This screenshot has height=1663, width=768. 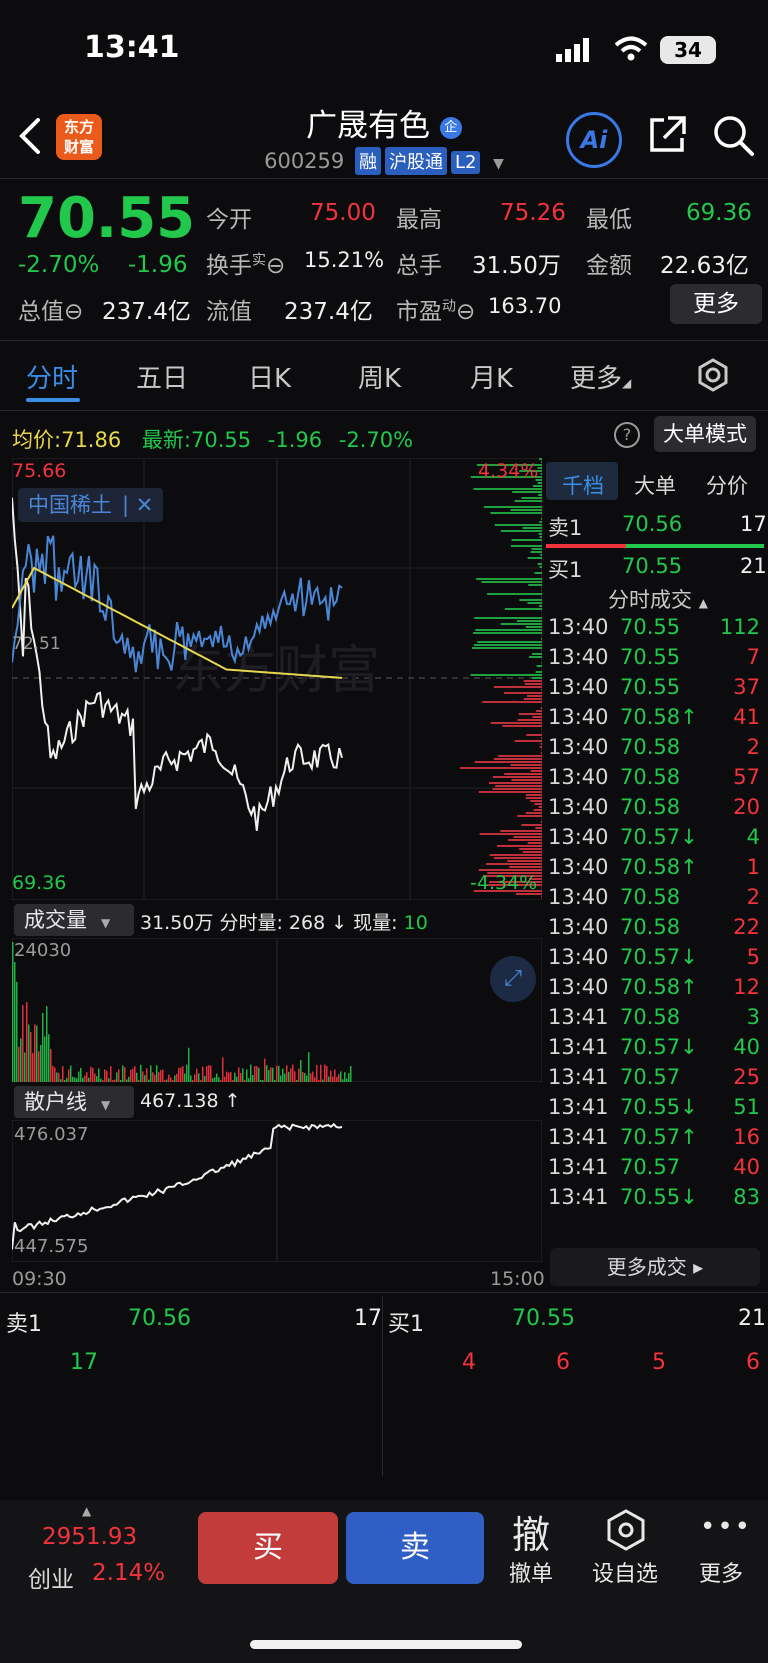 What do you see at coordinates (531, 1531) in the screenshot?
I see `cancel-icon: 撤` at bounding box center [531, 1531].